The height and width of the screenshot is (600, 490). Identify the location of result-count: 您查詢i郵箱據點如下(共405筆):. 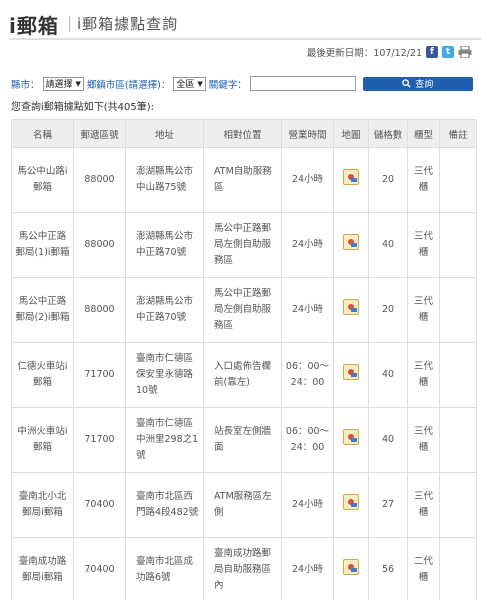
(83, 107).